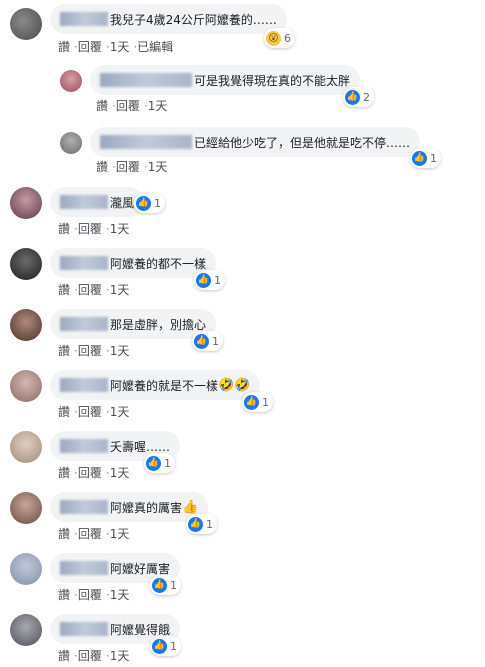  What do you see at coordinates (366, 97) in the screenshot?
I see `reaction-count: 2` at bounding box center [366, 97].